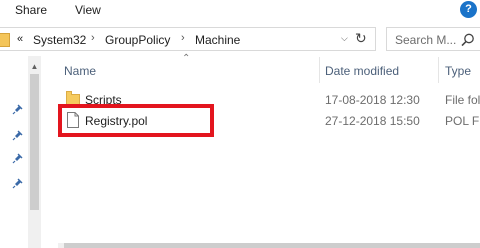 The height and width of the screenshot is (248, 480). I want to click on horizontal-scrollbar, so click(269, 245).